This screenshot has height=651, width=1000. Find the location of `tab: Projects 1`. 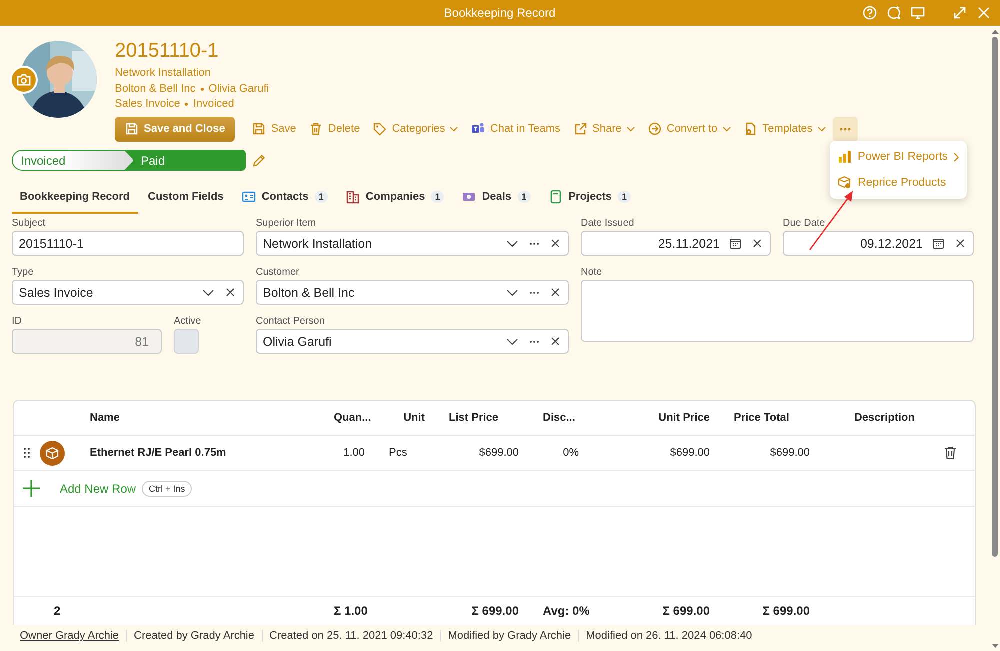

tab: Projects 1 is located at coordinates (590, 200).